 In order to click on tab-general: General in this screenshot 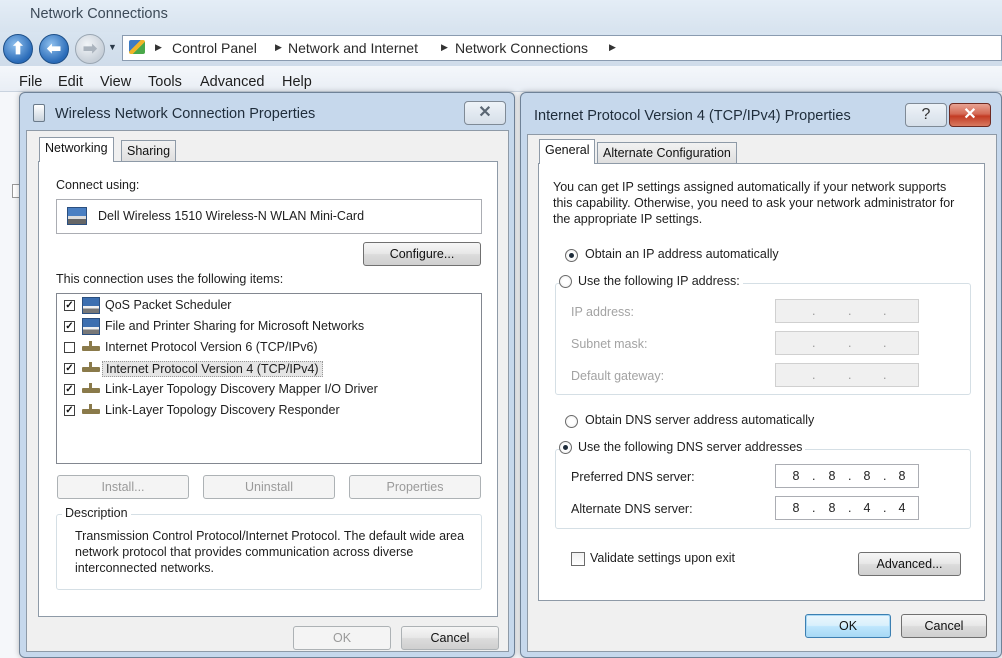, I will do `click(567, 151)`.